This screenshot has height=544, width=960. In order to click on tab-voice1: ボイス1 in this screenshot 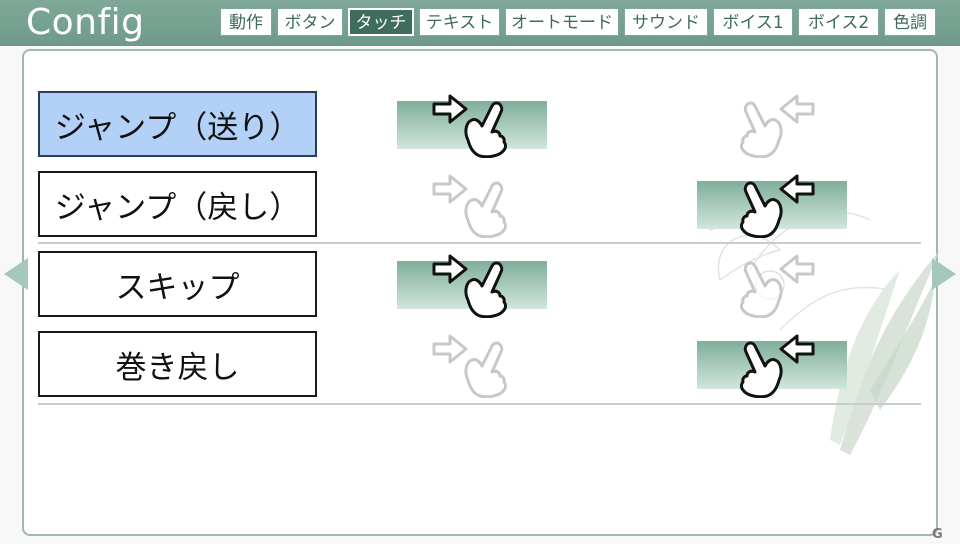, I will do `click(753, 22)`.